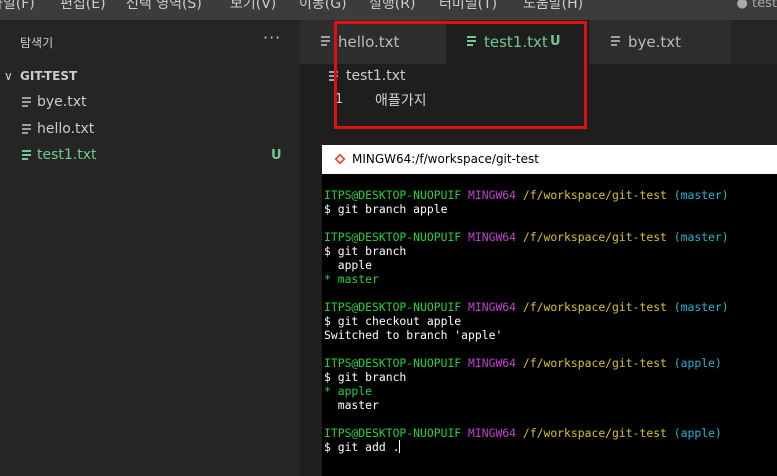 Image resolution: width=777 pixels, height=476 pixels. What do you see at coordinates (386, 209) in the screenshot?
I see `terminal-command-line: $ git branch apple` at bounding box center [386, 209].